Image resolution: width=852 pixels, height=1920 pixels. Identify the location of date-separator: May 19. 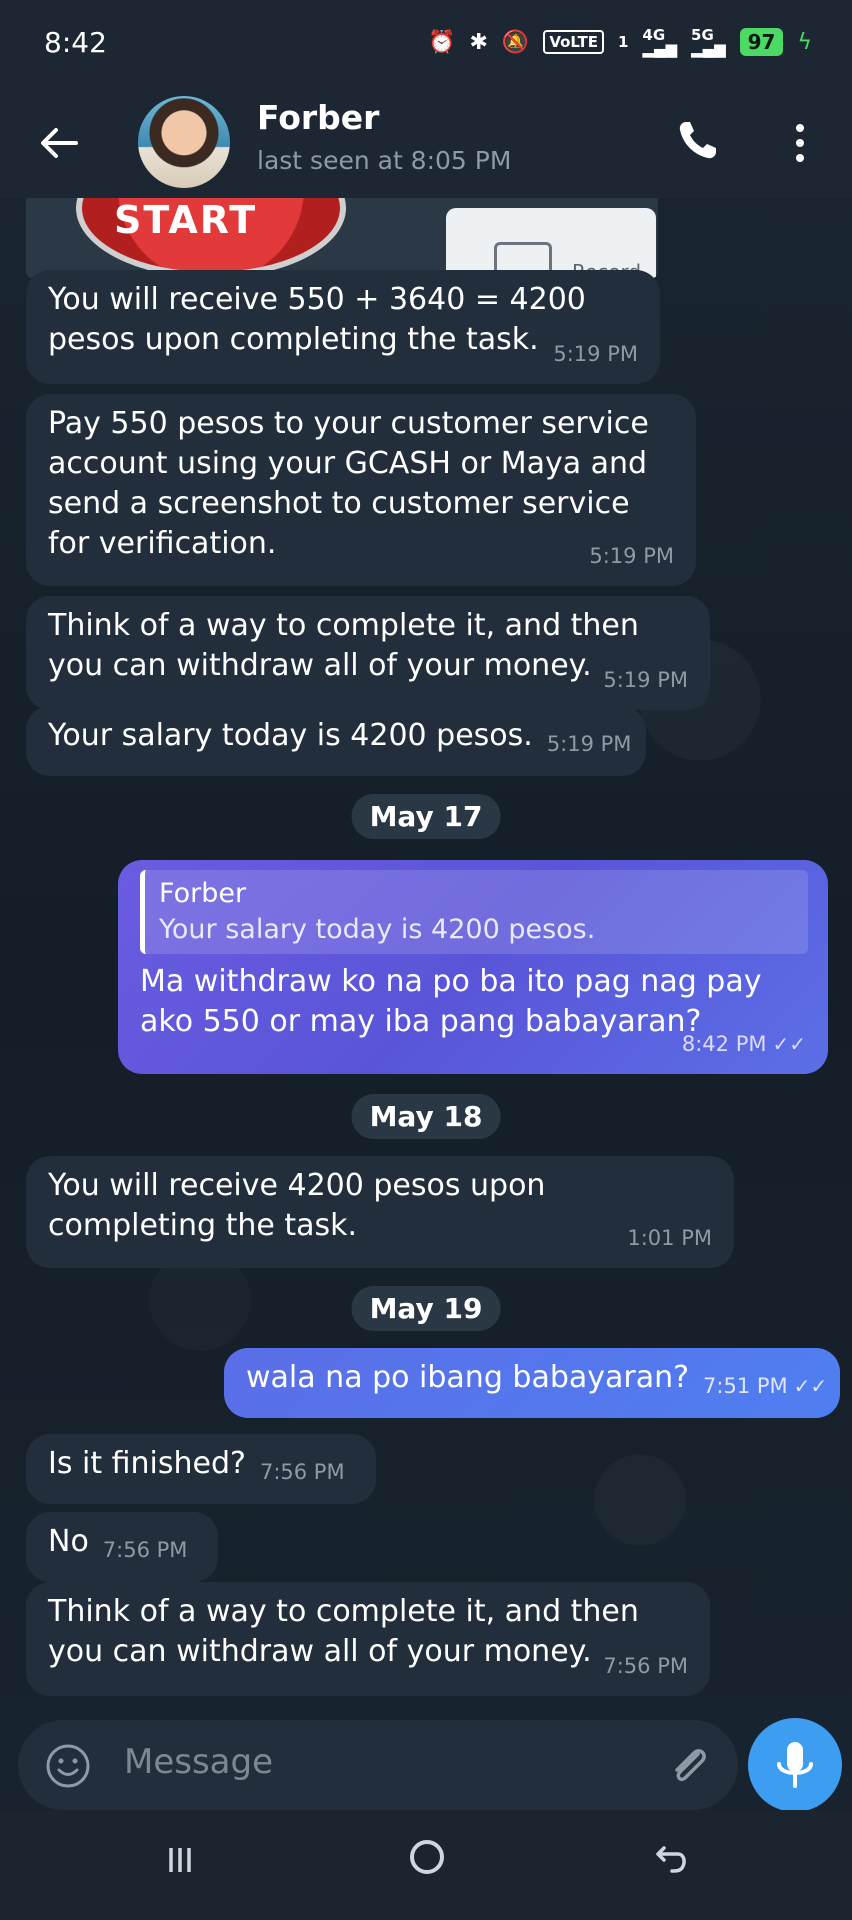
(426, 1308).